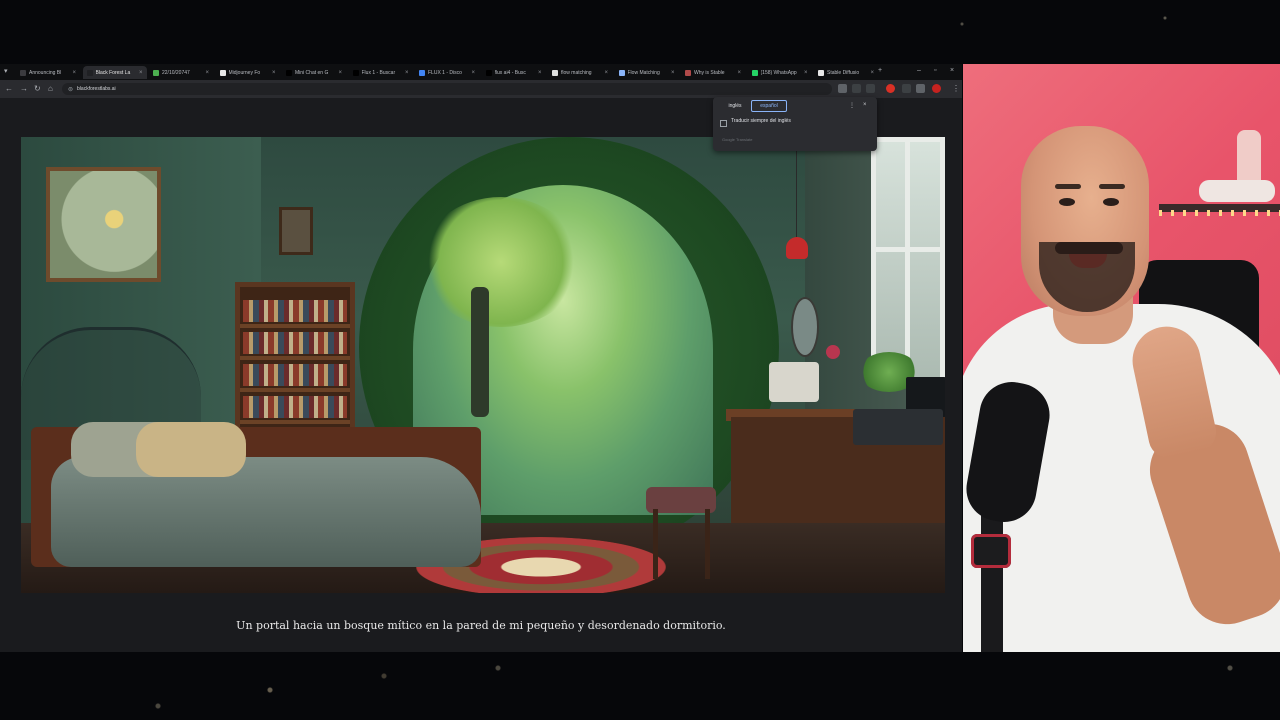 This screenshot has height=720, width=1280. I want to click on tab-title: Flow Matching, so click(643, 72).